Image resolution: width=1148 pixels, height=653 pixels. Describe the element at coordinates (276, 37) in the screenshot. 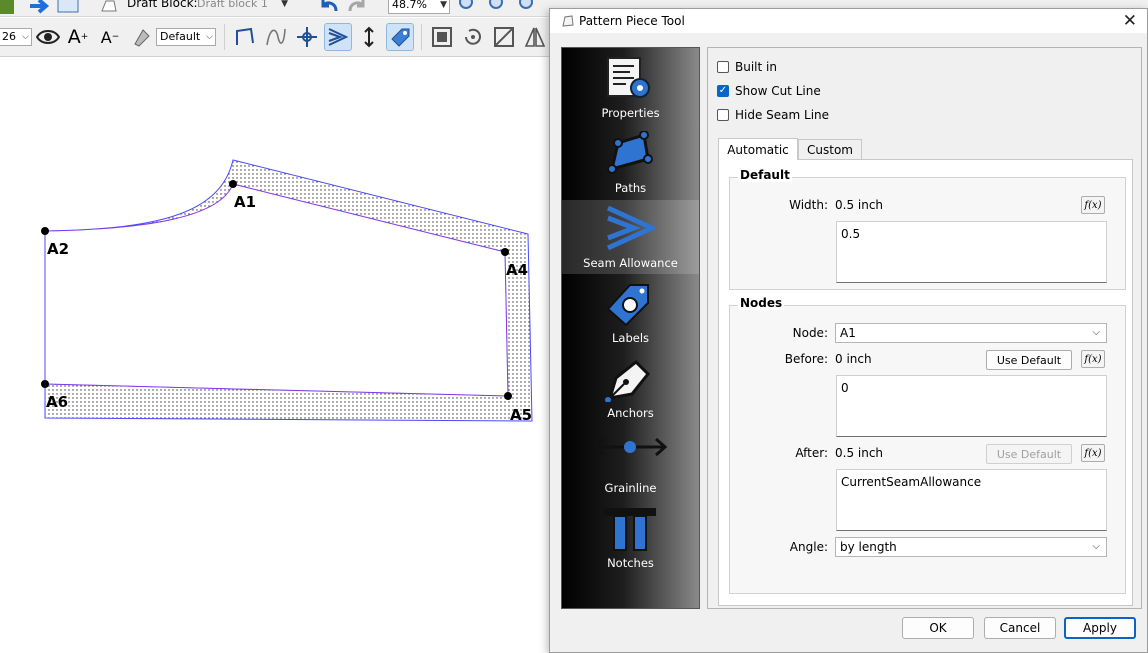

I see `spline-tool-icon` at that location.